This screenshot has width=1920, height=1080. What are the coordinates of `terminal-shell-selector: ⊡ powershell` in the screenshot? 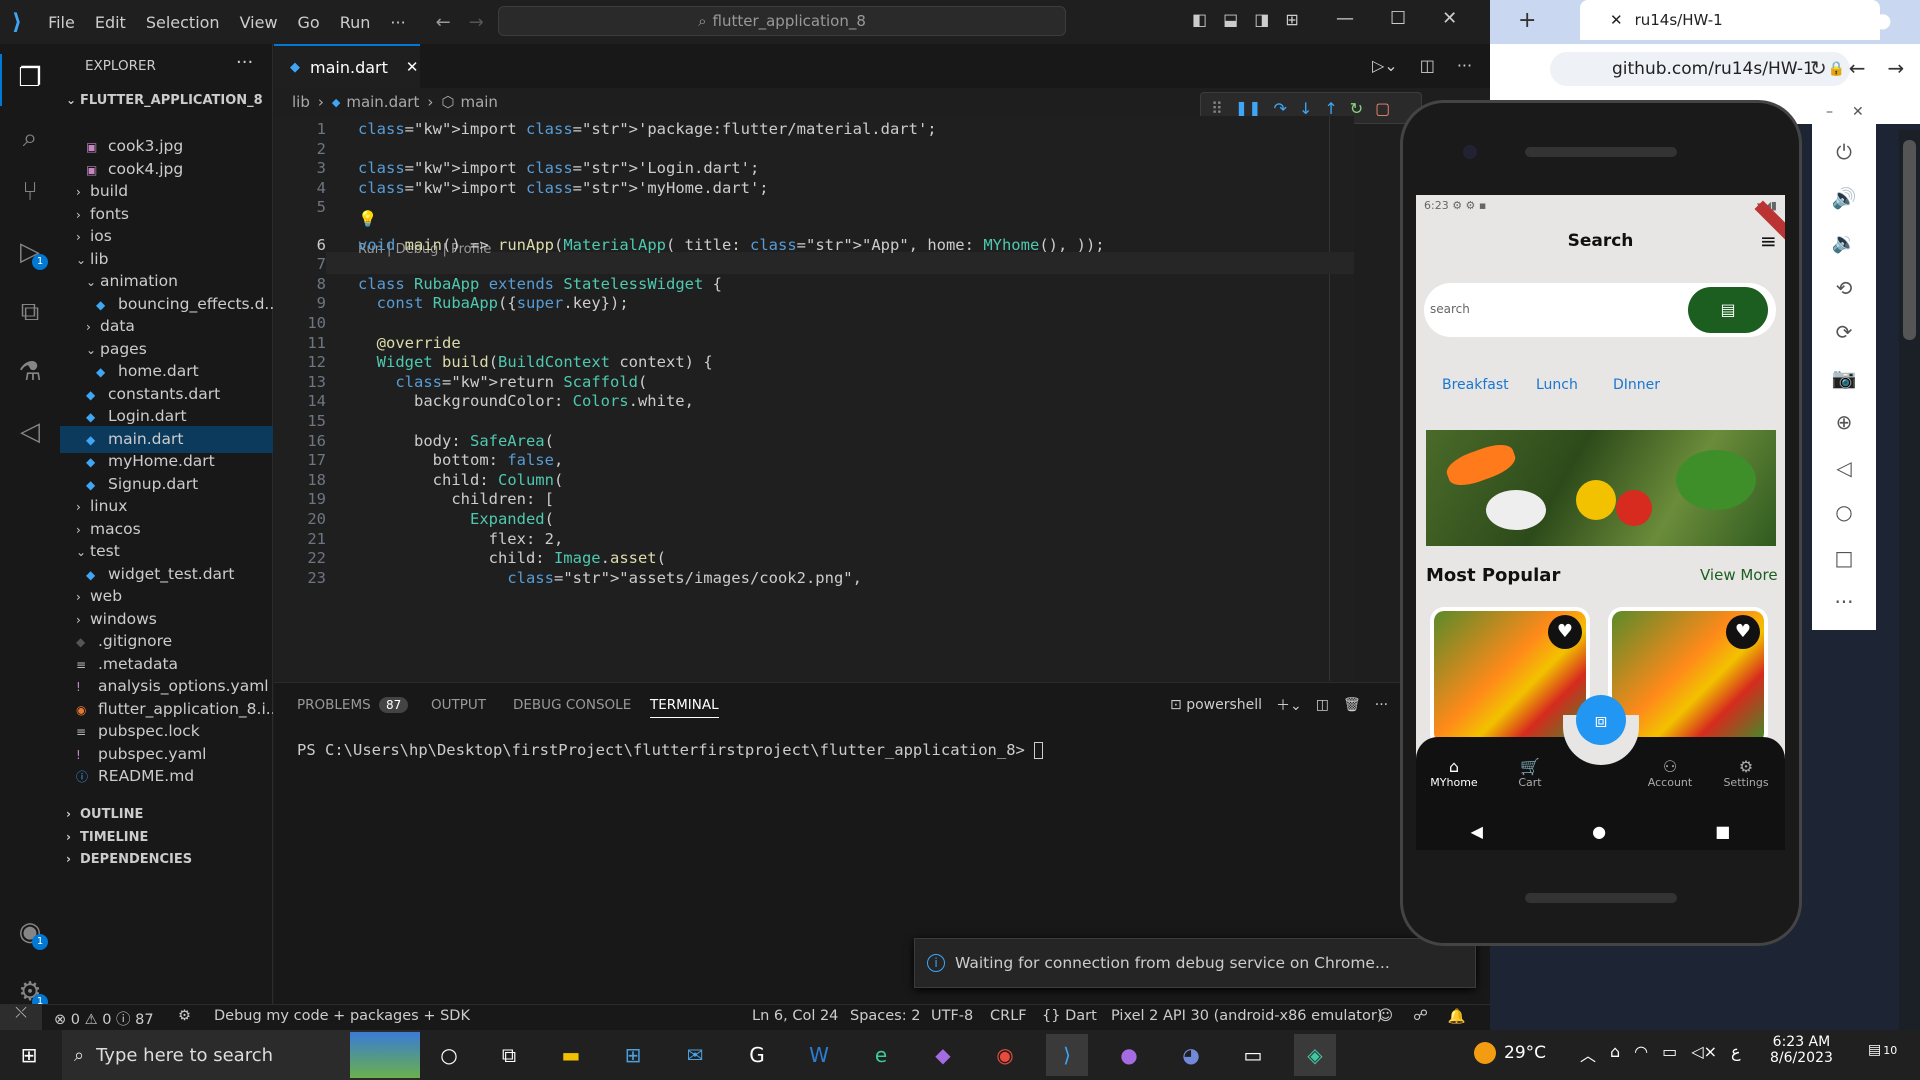 It's located at (1216, 705).